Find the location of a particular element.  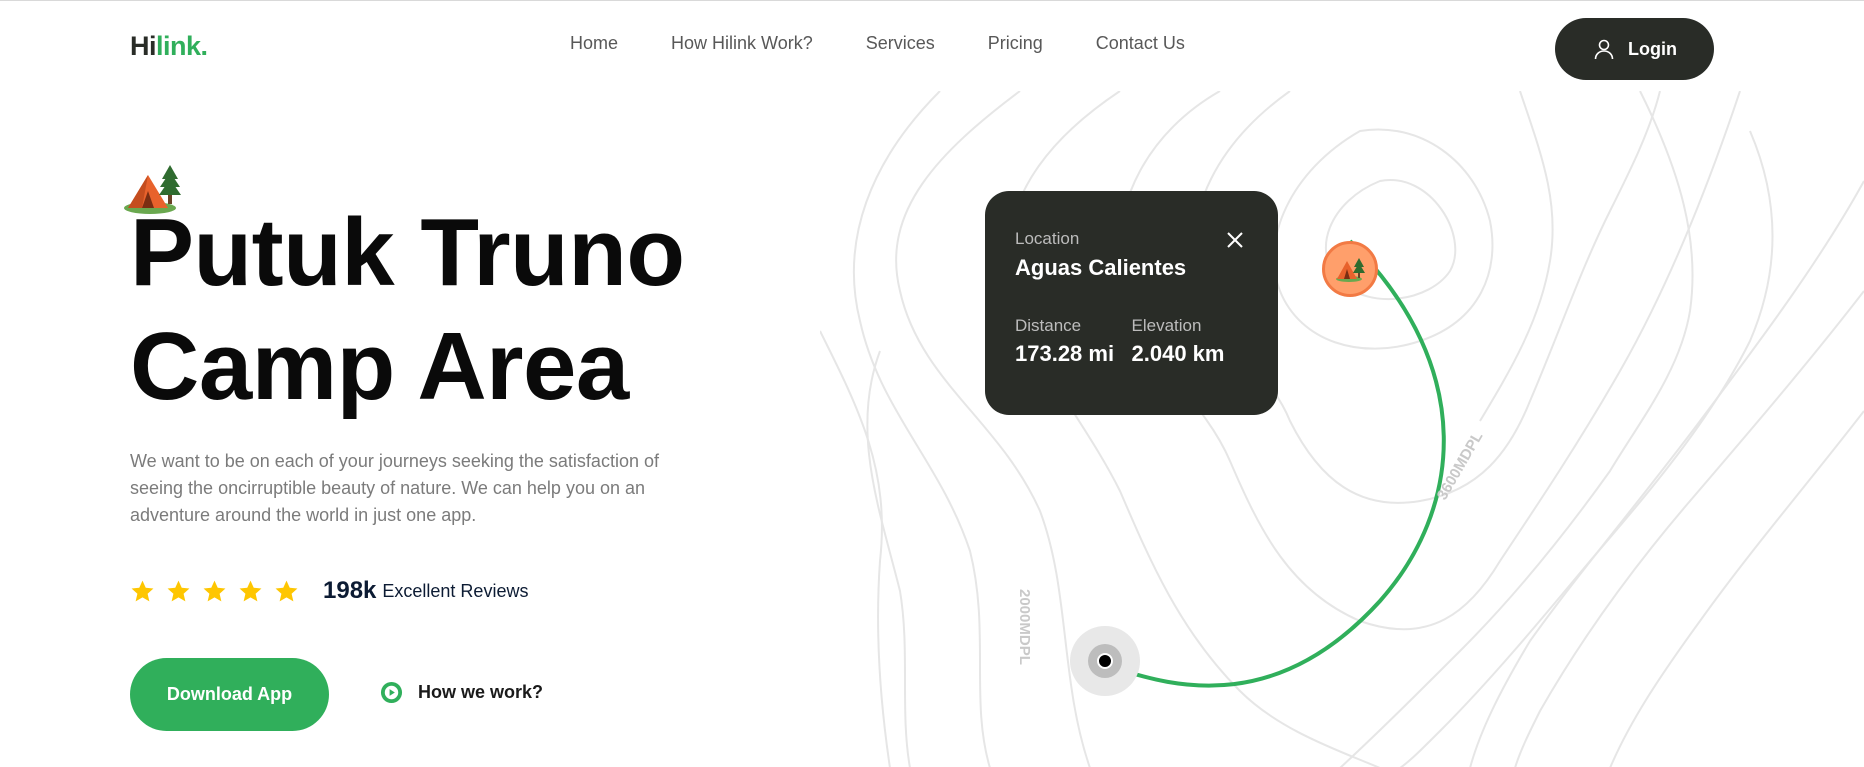

elevation-label: Elevation is located at coordinates (1166, 325).